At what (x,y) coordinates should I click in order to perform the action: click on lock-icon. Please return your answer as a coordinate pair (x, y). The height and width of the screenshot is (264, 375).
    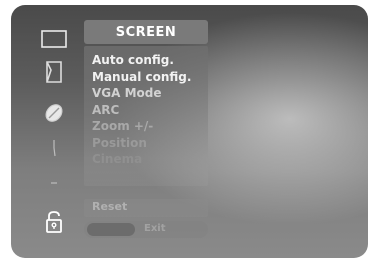
    Looking at the image, I should click on (54, 222).